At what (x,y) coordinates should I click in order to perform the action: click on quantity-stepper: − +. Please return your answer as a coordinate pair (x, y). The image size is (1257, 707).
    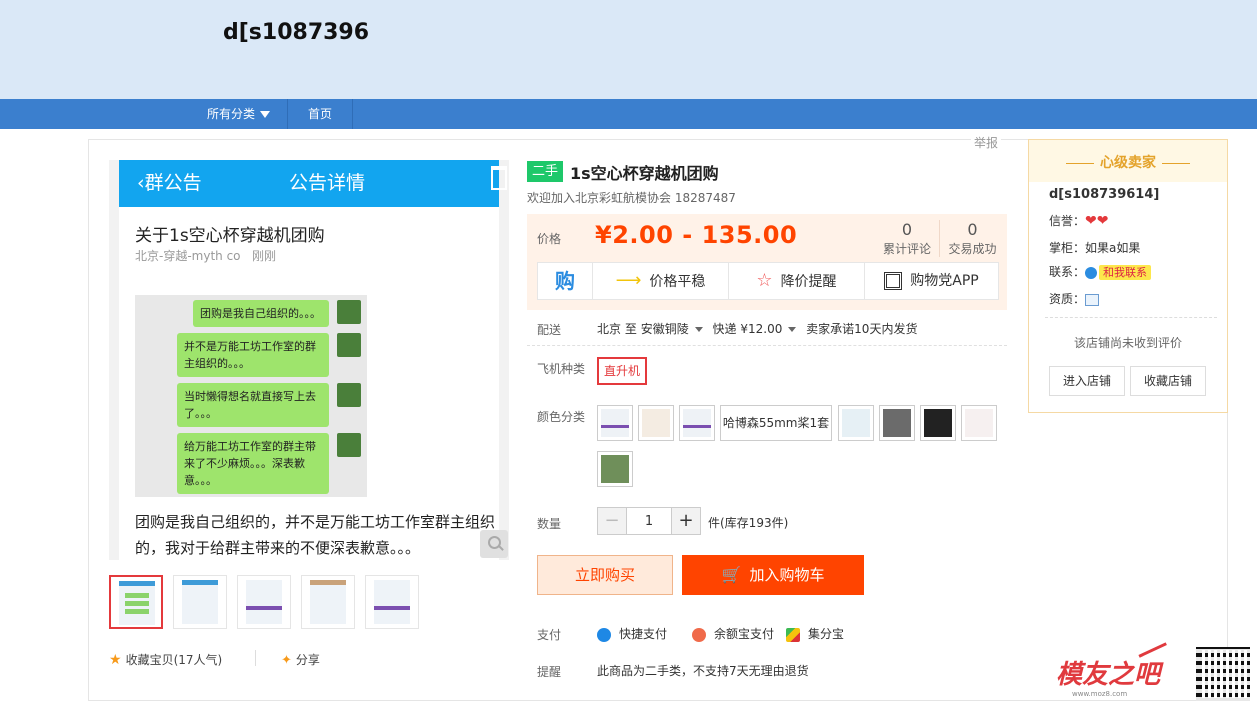
    Looking at the image, I should click on (649, 521).